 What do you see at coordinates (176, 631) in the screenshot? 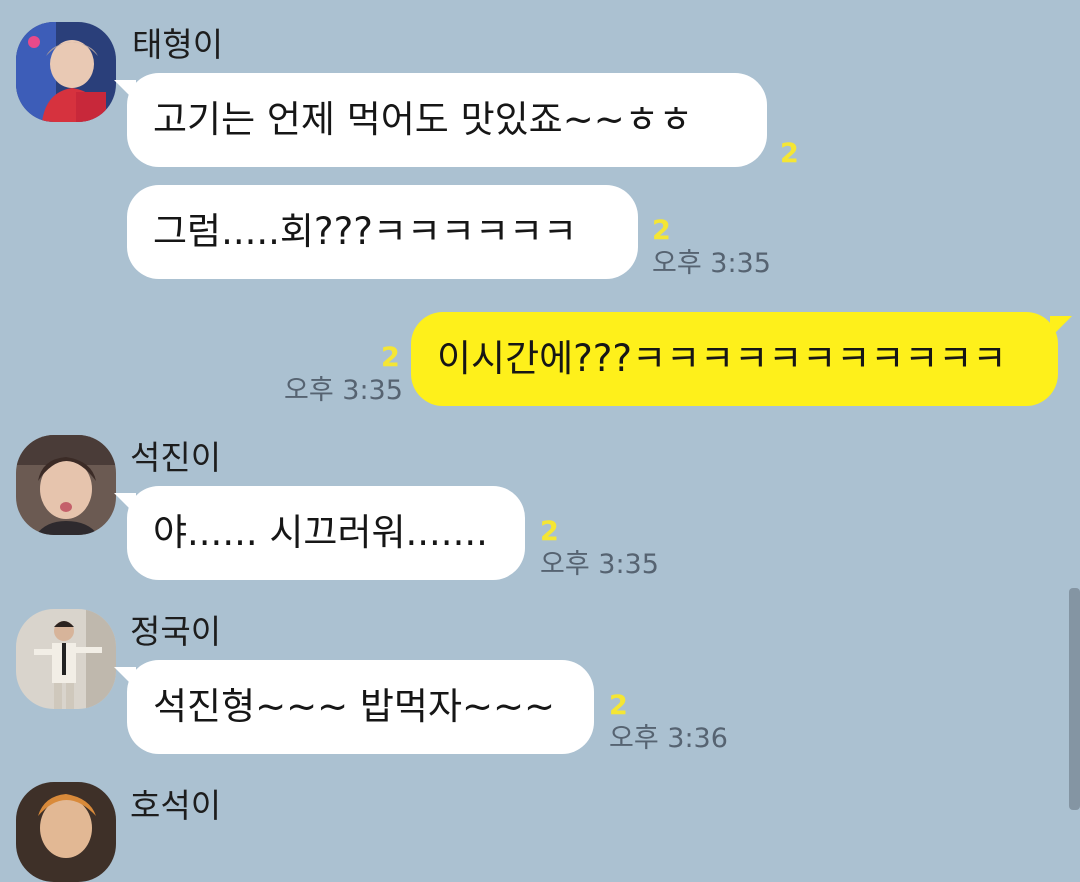
I see `sender-name: 정국이` at bounding box center [176, 631].